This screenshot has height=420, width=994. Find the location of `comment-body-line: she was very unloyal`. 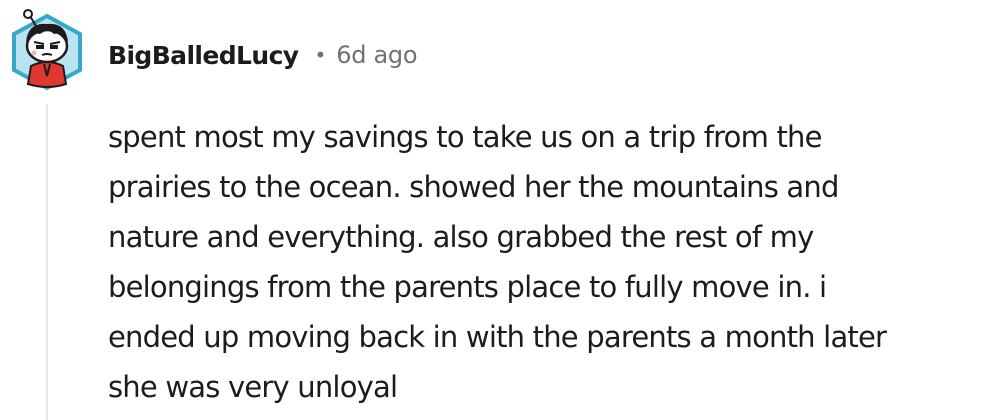

comment-body-line: she was very unloyal is located at coordinates (253, 387).